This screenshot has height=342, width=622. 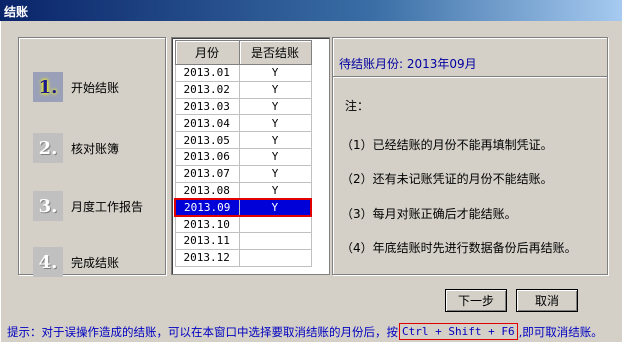 I want to click on header-closed: 是否结账, so click(x=275, y=52).